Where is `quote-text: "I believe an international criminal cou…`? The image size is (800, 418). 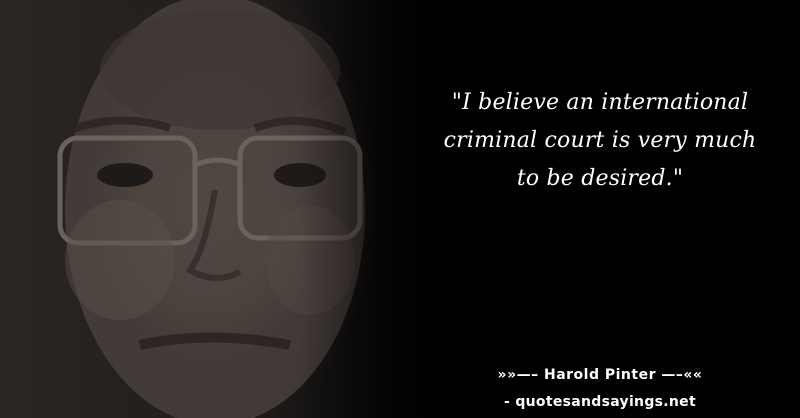
quote-text: "I believe an international criminal cou… is located at coordinates (600, 140).